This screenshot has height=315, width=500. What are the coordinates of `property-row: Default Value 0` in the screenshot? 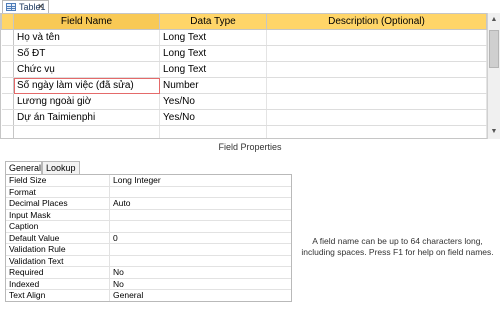 It's located at (148, 238).